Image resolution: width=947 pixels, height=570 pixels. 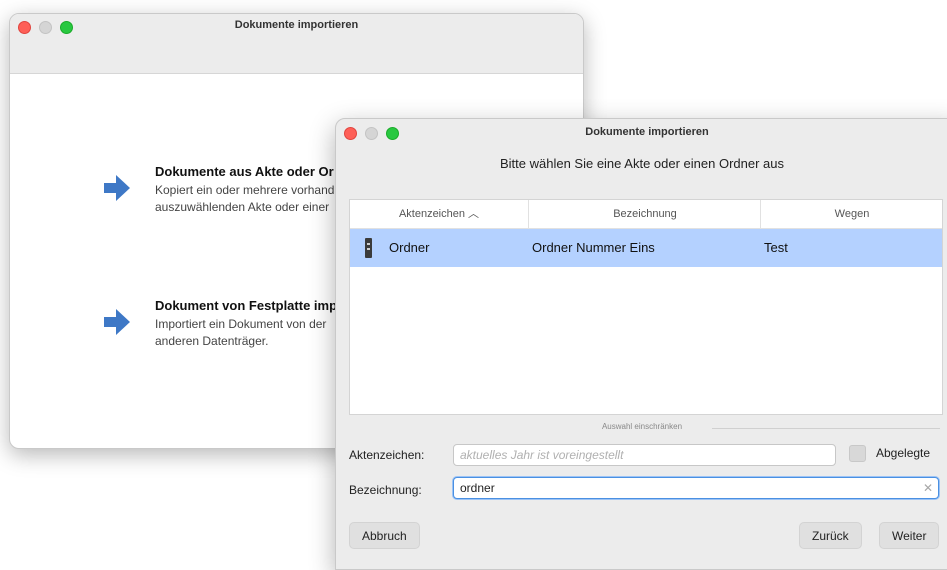 I want to click on abgelegte-checkbox, so click(x=857, y=453).